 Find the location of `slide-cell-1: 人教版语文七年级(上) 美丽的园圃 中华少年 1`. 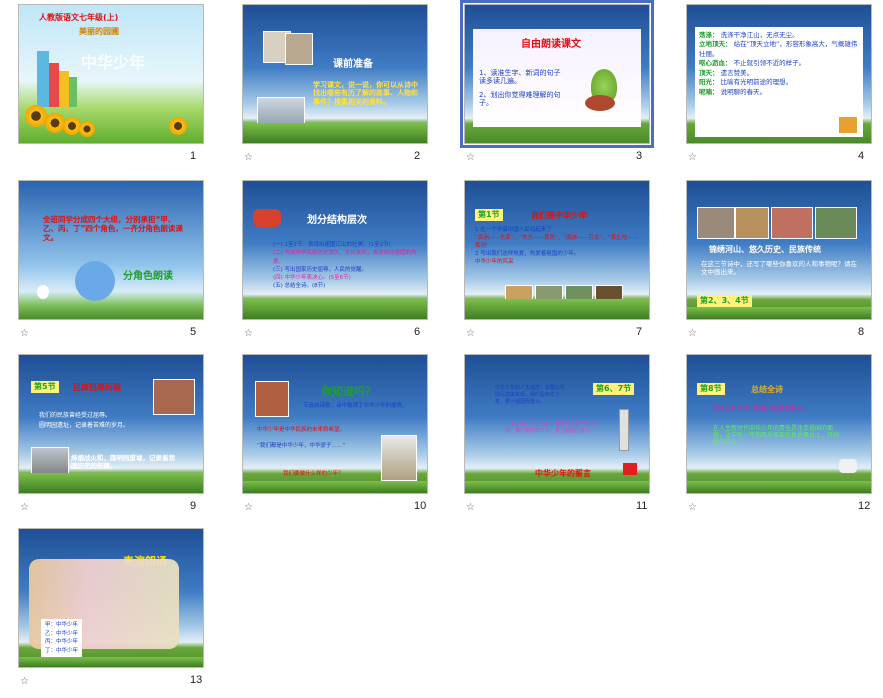

slide-cell-1: 人教版语文七年级(上) 美丽的园圃 中华少年 1 is located at coordinates (121, 89).